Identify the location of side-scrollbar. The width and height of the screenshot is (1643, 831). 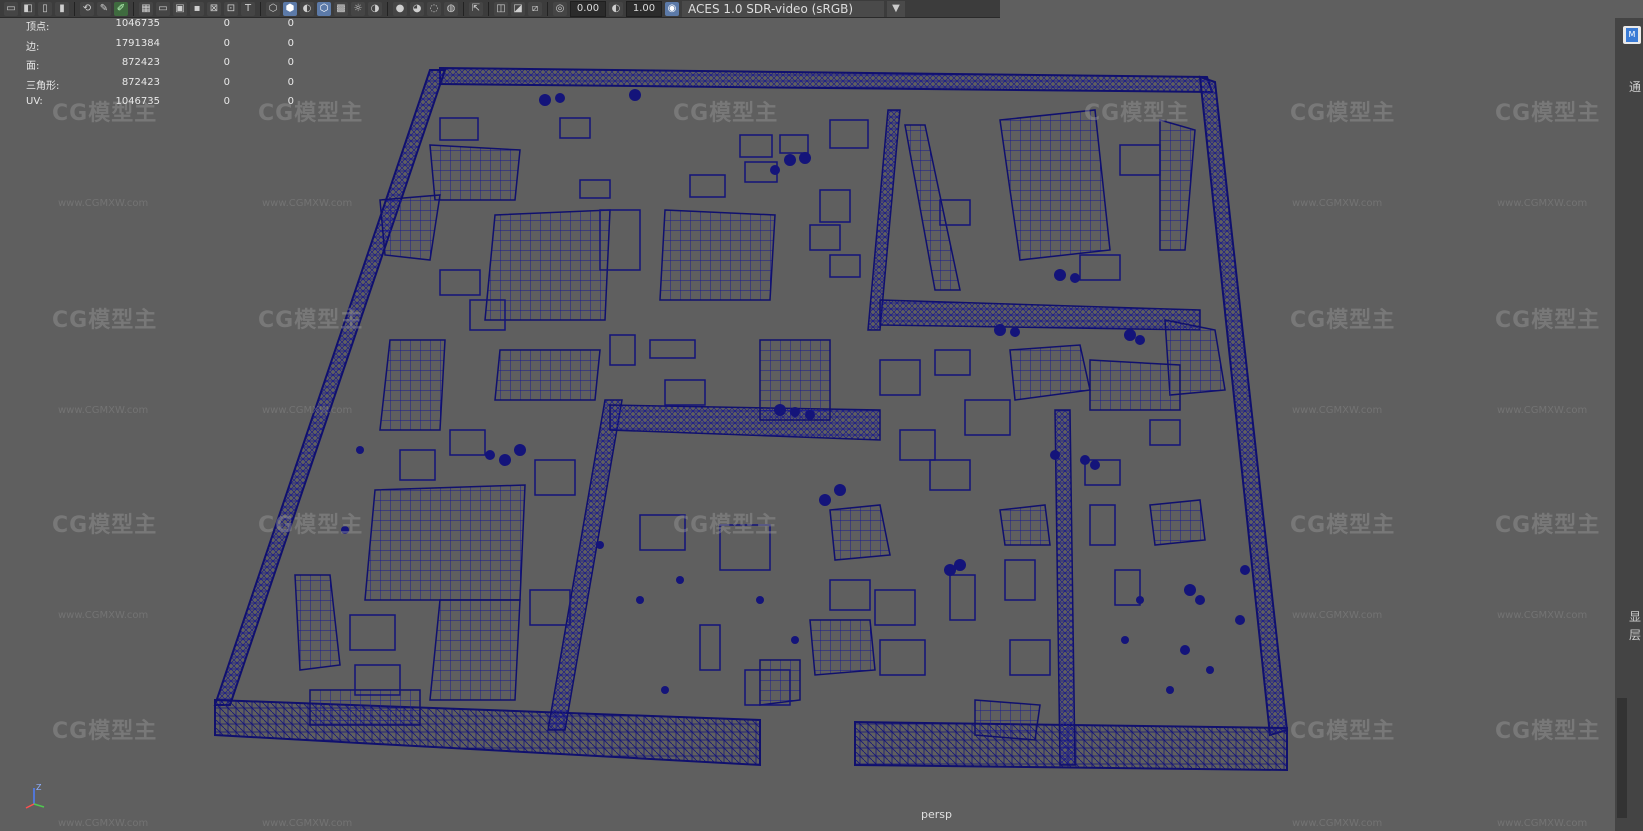
(1622, 758).